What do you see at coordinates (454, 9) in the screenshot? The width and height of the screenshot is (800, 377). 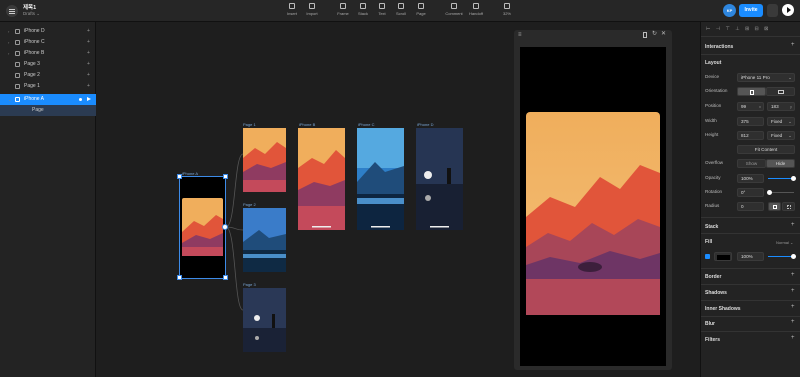 I see `comment-button: Comment` at bounding box center [454, 9].